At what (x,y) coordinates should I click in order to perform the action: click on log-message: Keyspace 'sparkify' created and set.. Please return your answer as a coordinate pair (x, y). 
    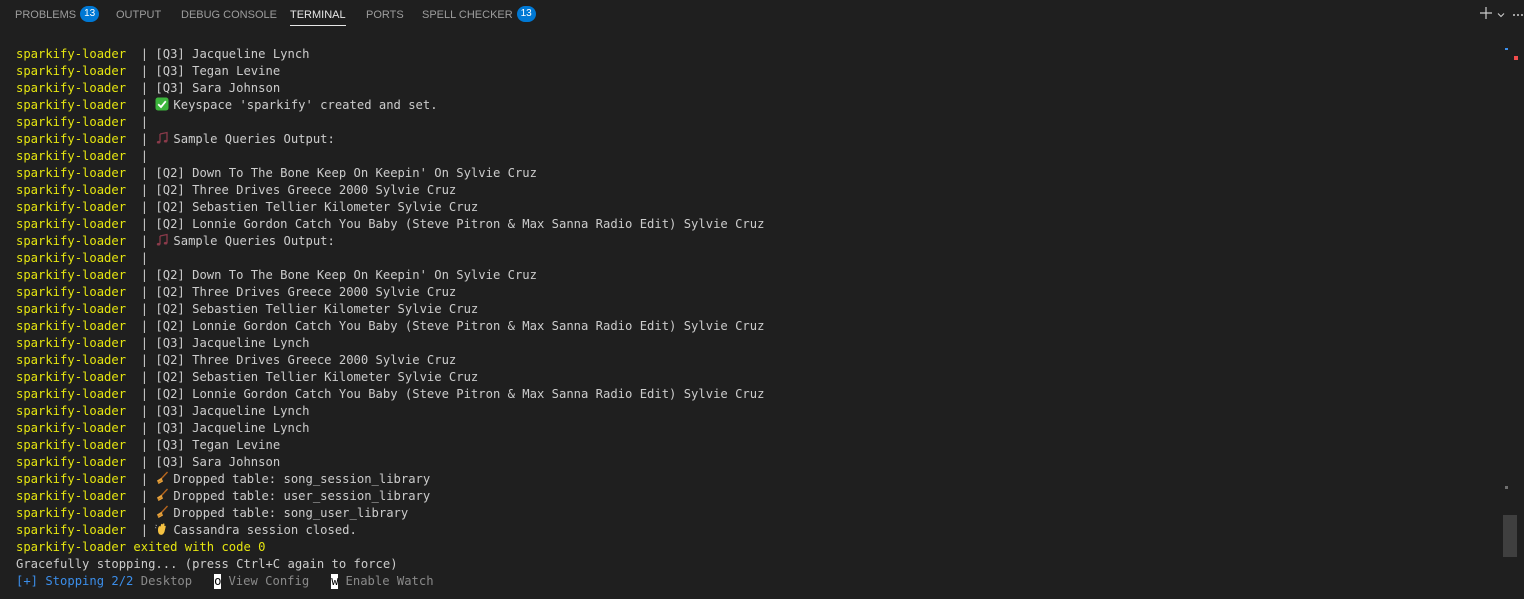
    Looking at the image, I should click on (305, 105).